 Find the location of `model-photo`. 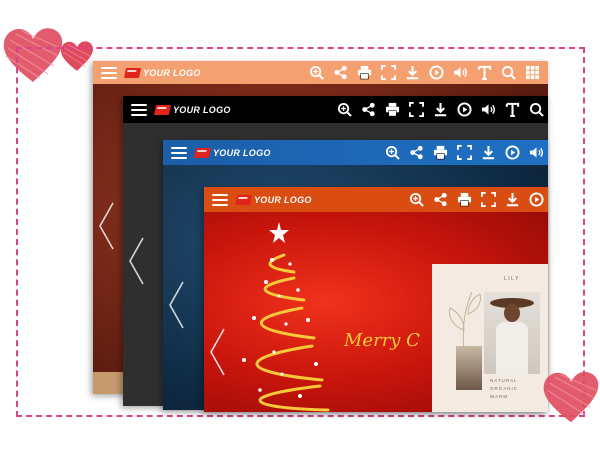

model-photo is located at coordinates (512, 333).